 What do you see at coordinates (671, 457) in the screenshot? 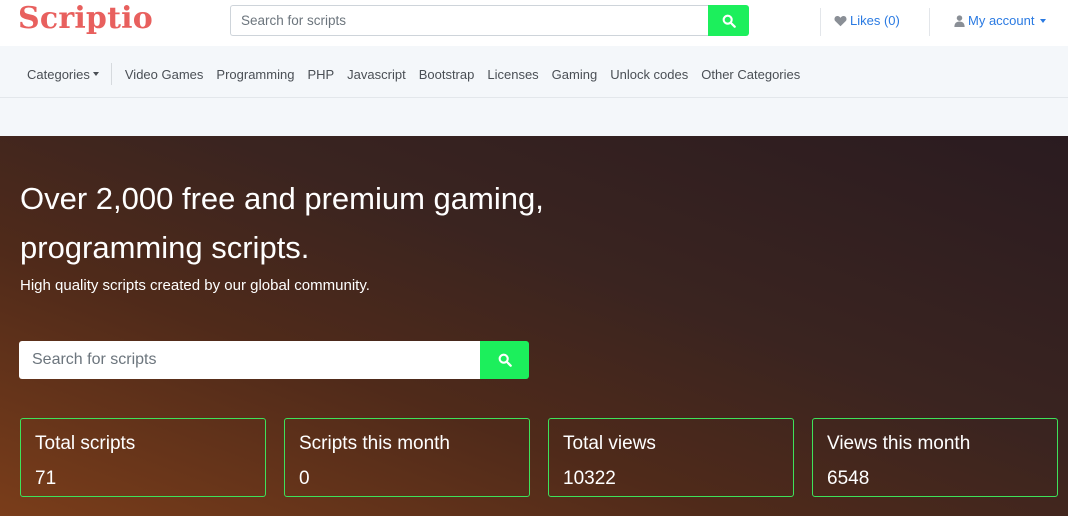
I see `stat-card-total-views: Total views 10322` at bounding box center [671, 457].